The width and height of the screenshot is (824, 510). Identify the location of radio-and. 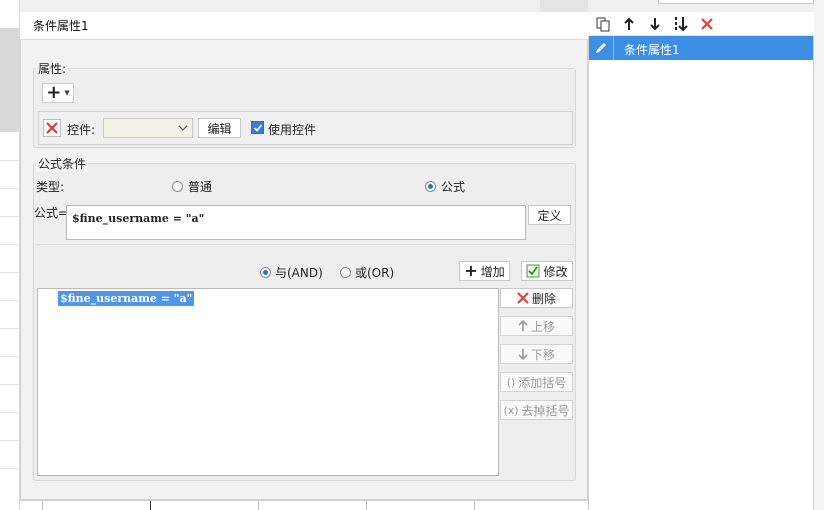
(265, 272).